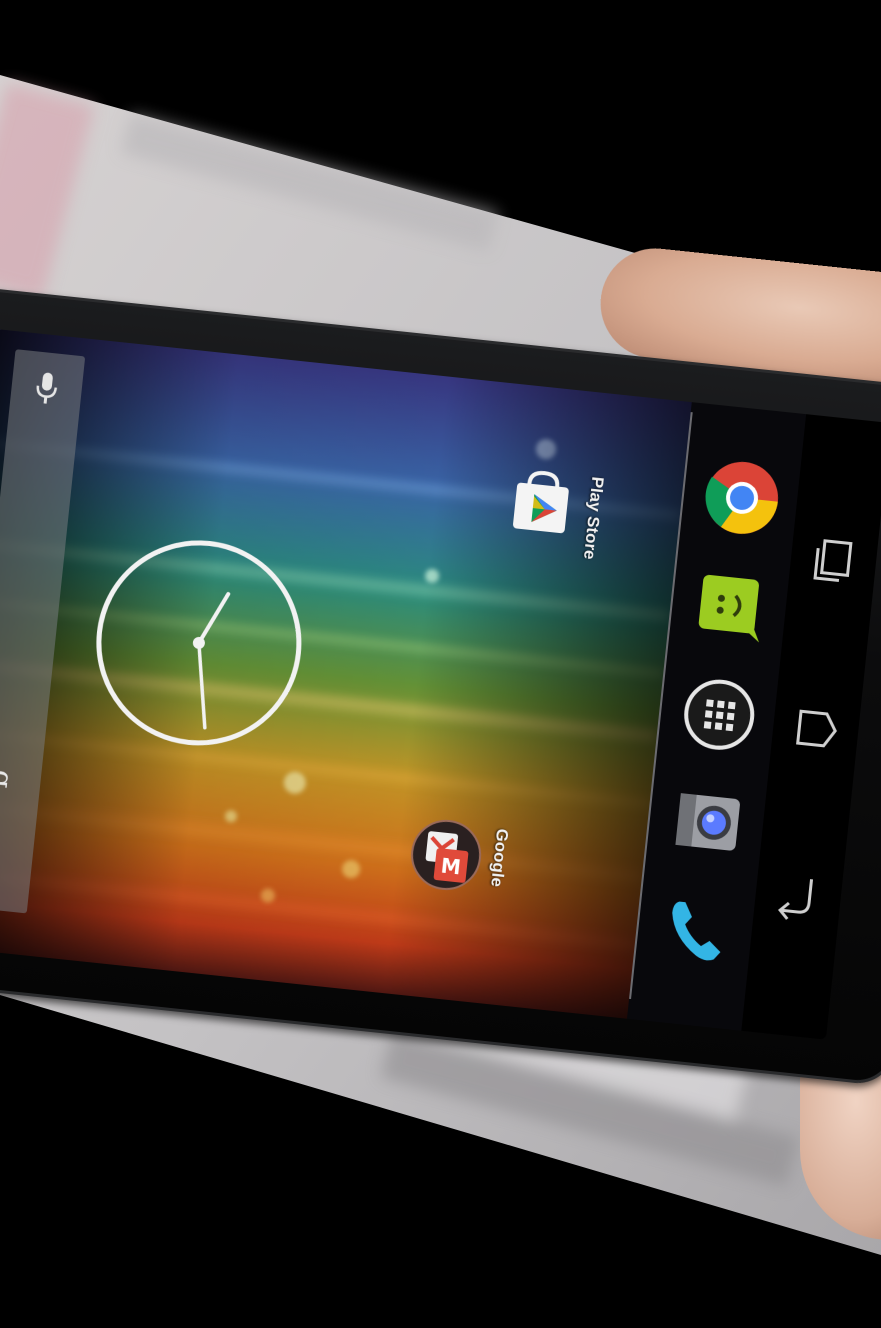 This screenshot has height=1328, width=881. I want to click on analog-clock-widget, so click(198, 643).